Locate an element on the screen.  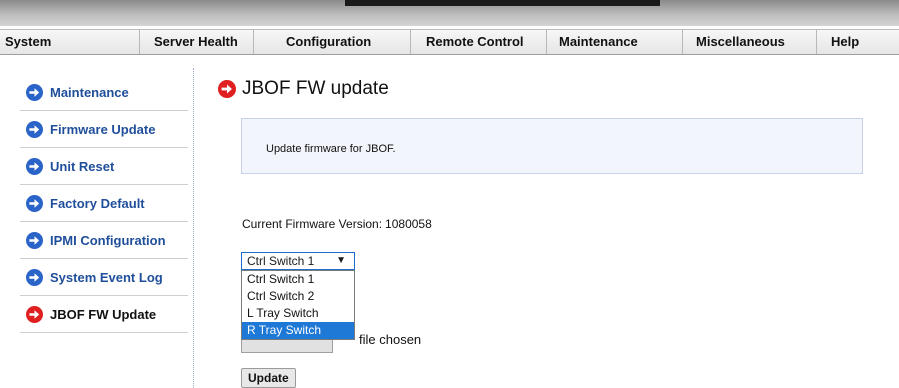
firmware-version-label: Current Firmware Version: is located at coordinates (312, 224).